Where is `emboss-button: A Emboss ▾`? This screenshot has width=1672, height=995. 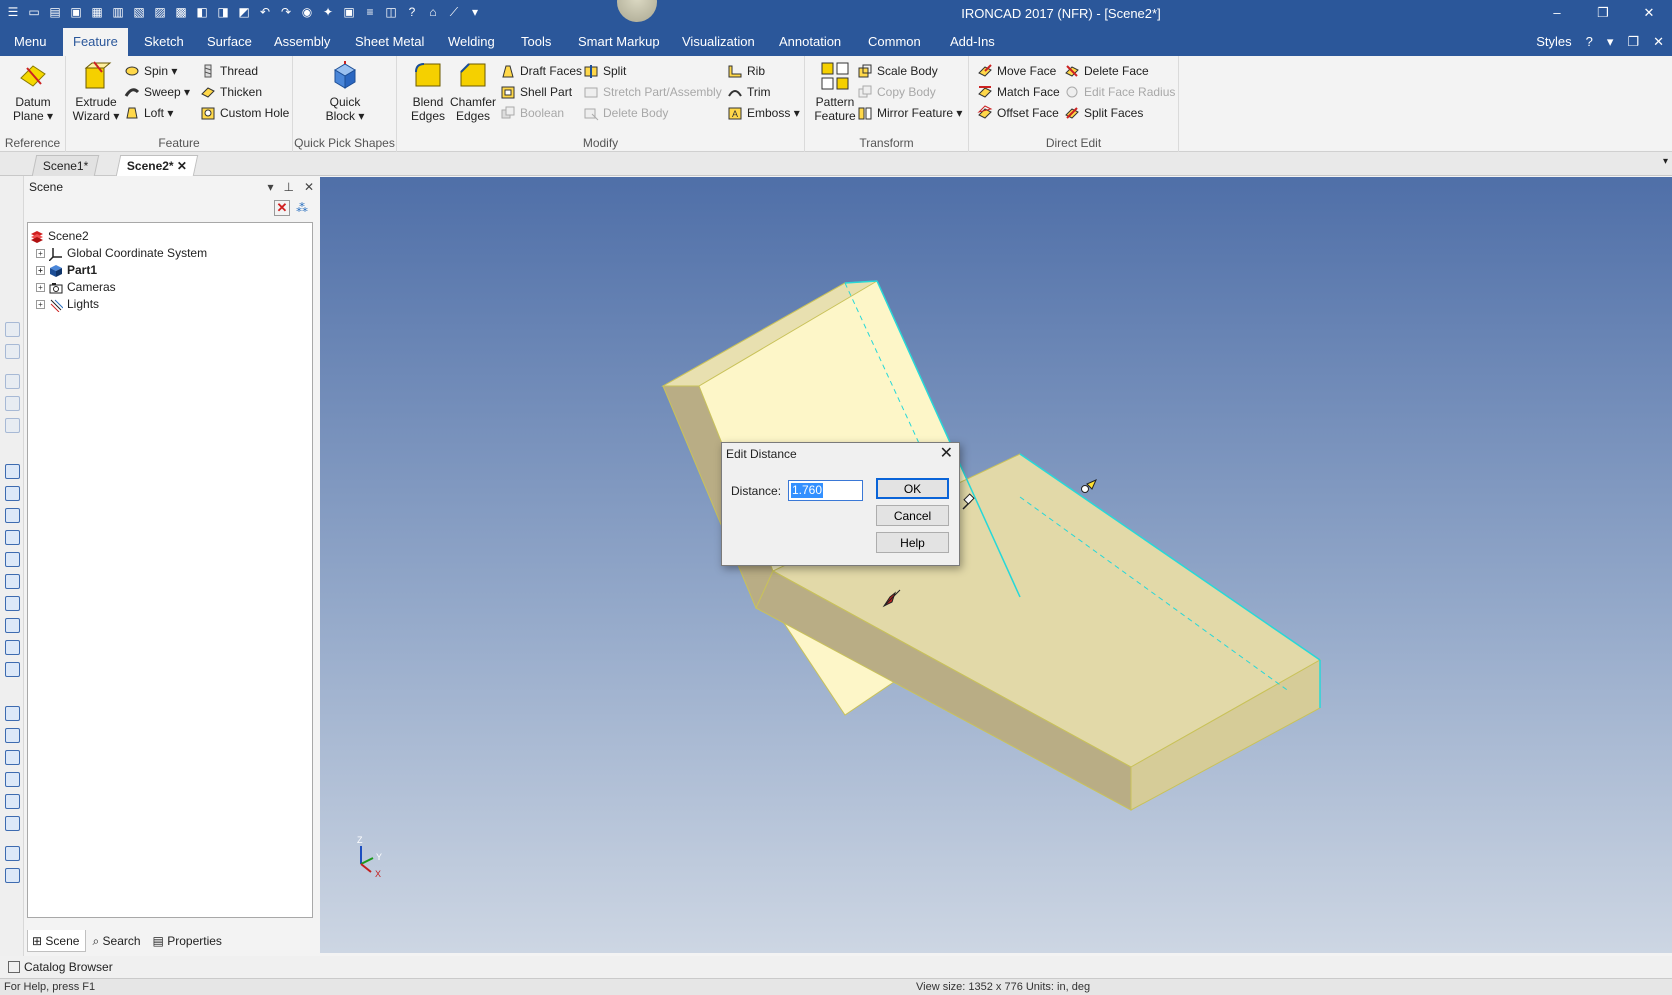
emboss-button: A Emboss ▾ is located at coordinates (763, 113).